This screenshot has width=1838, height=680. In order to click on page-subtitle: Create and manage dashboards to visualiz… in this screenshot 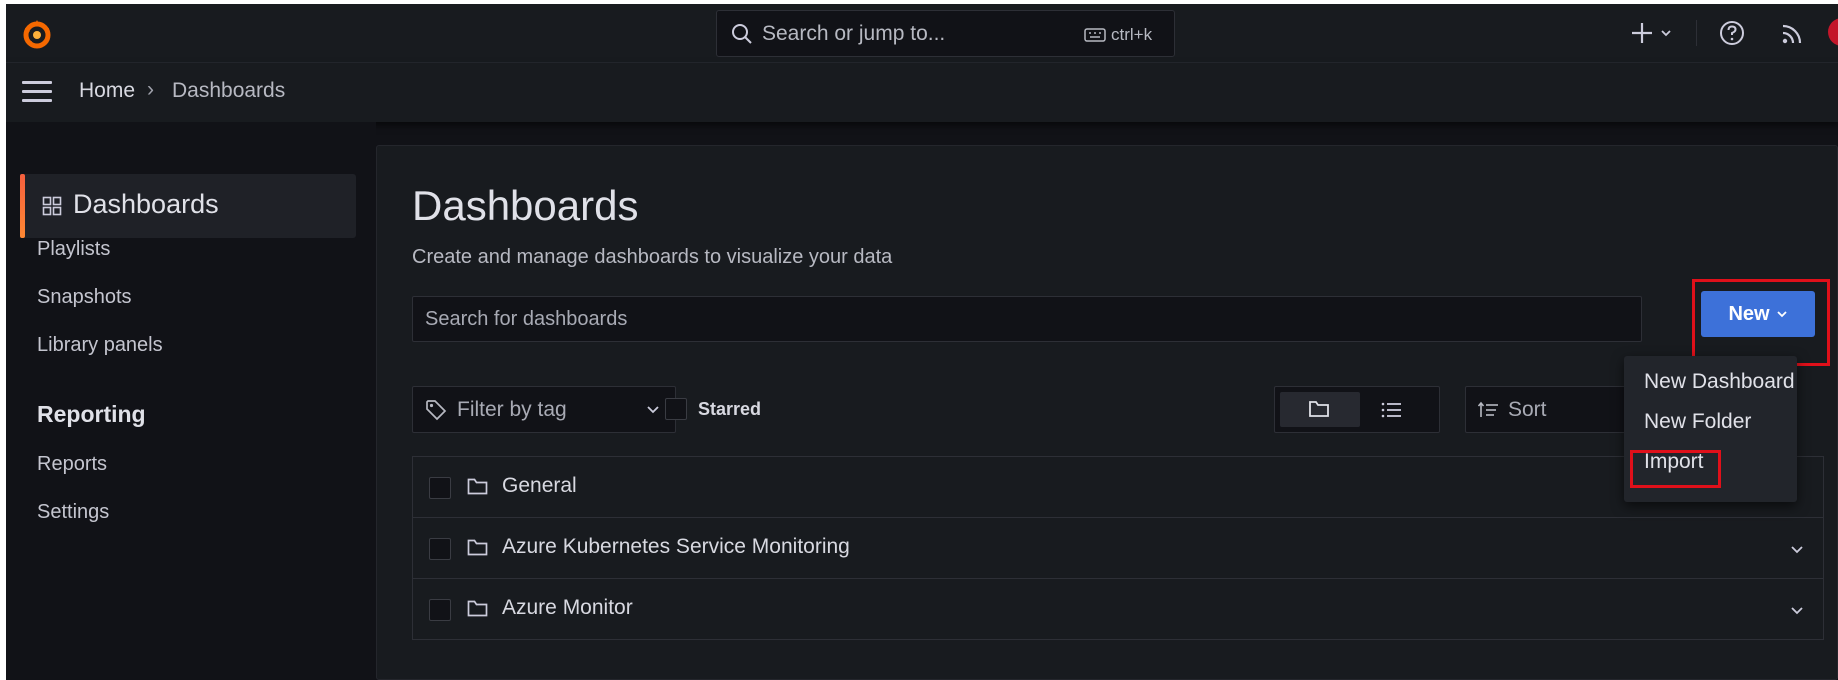, I will do `click(652, 257)`.